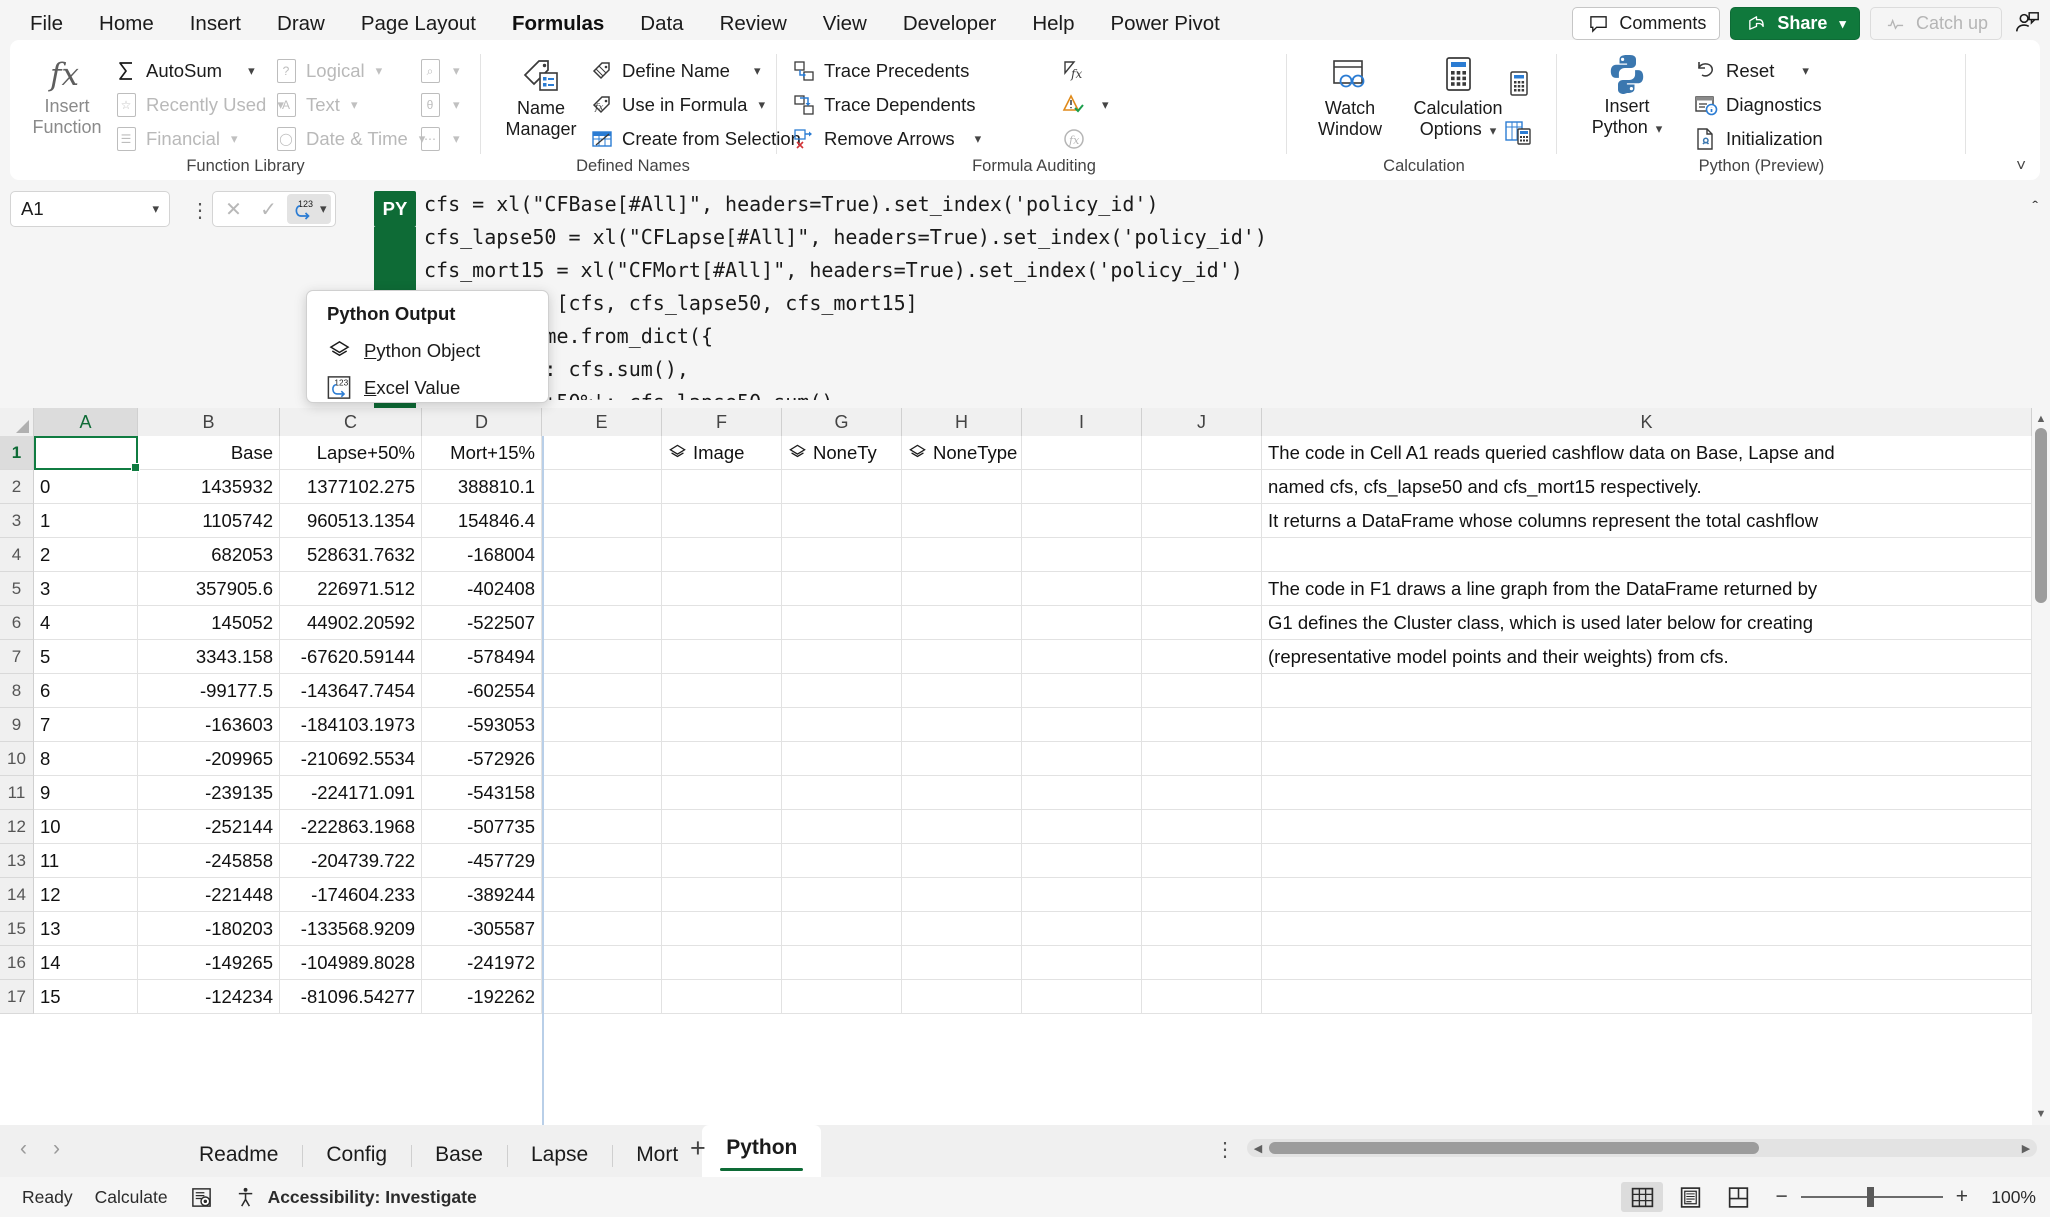 The image size is (2050, 1217). I want to click on cell-A14: 12, so click(86, 895).